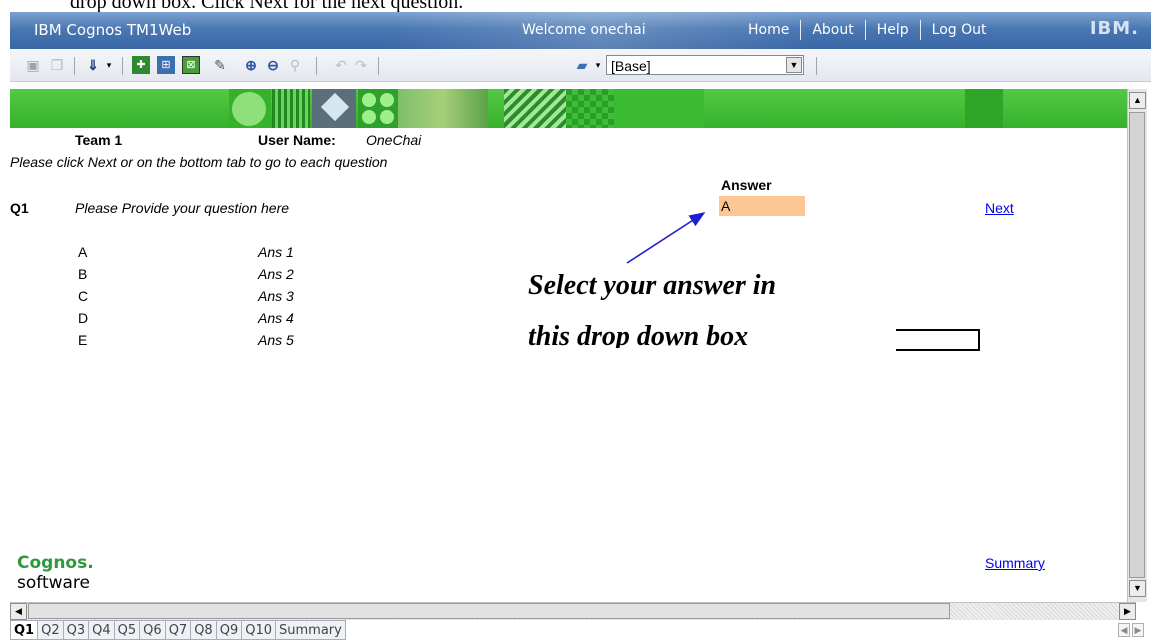 The image size is (1151, 641). Describe the element at coordinates (76, 630) in the screenshot. I see `tab-q3: Q3` at that location.